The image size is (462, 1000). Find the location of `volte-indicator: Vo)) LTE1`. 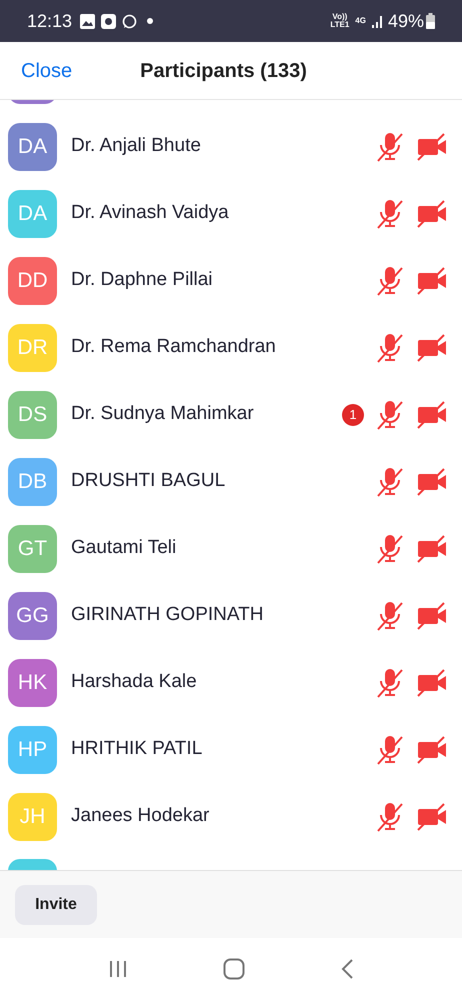

volte-indicator: Vo)) LTE1 is located at coordinates (340, 21).